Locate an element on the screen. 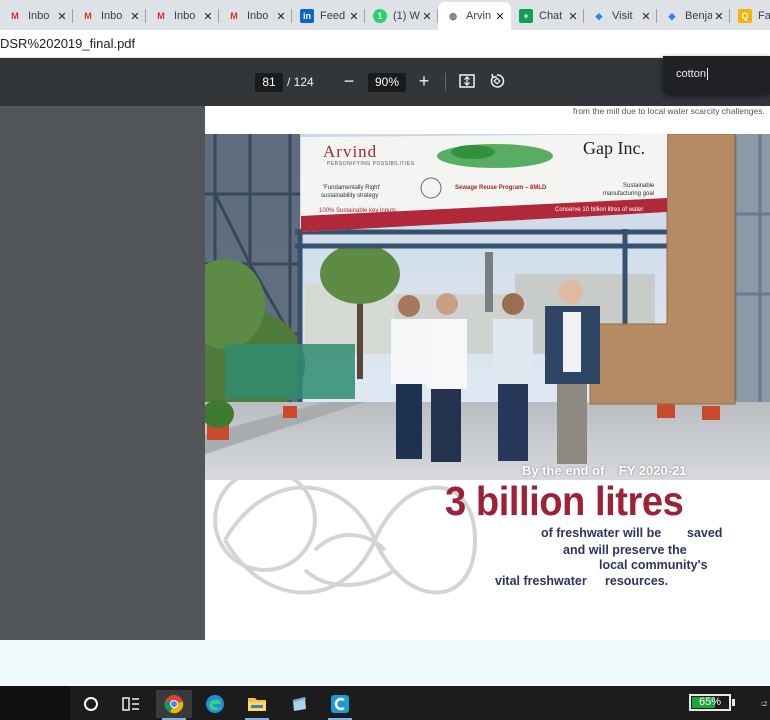 The image size is (770, 720). battery-tip is located at coordinates (733, 702).